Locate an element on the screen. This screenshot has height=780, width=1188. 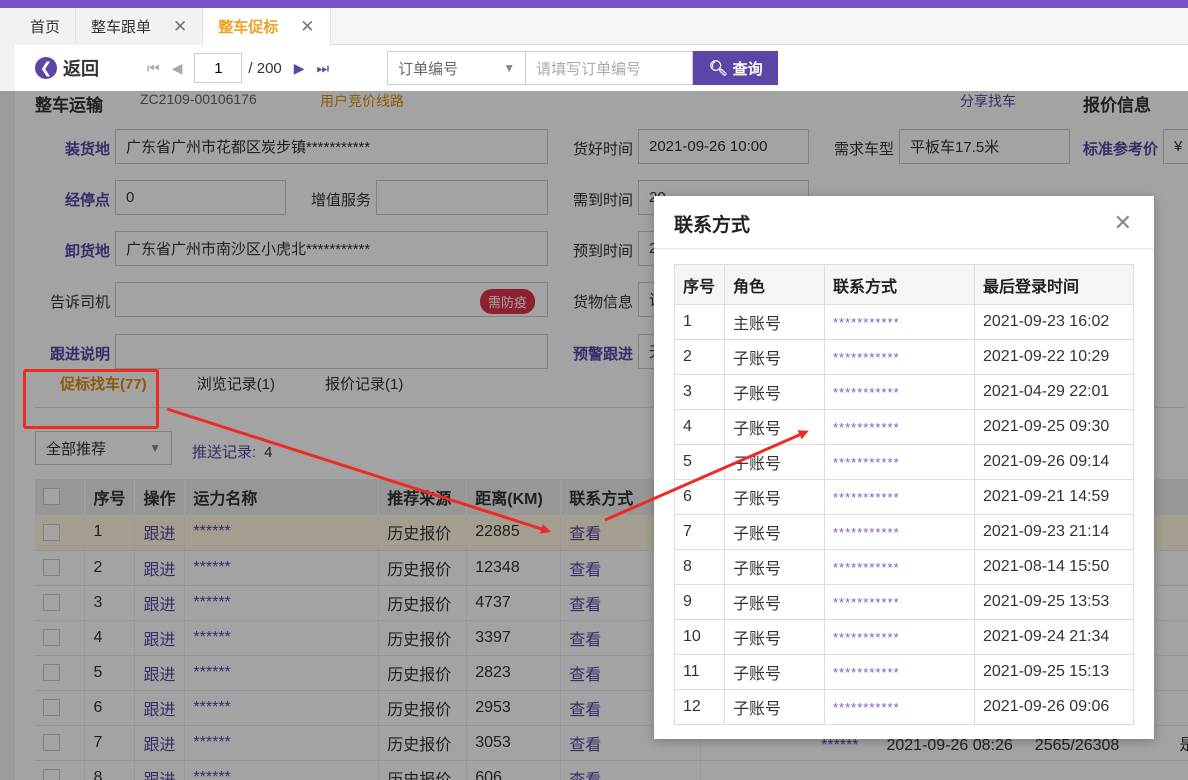
last-login-time: 2021-08-14 15:50 is located at coordinates (1054, 567).